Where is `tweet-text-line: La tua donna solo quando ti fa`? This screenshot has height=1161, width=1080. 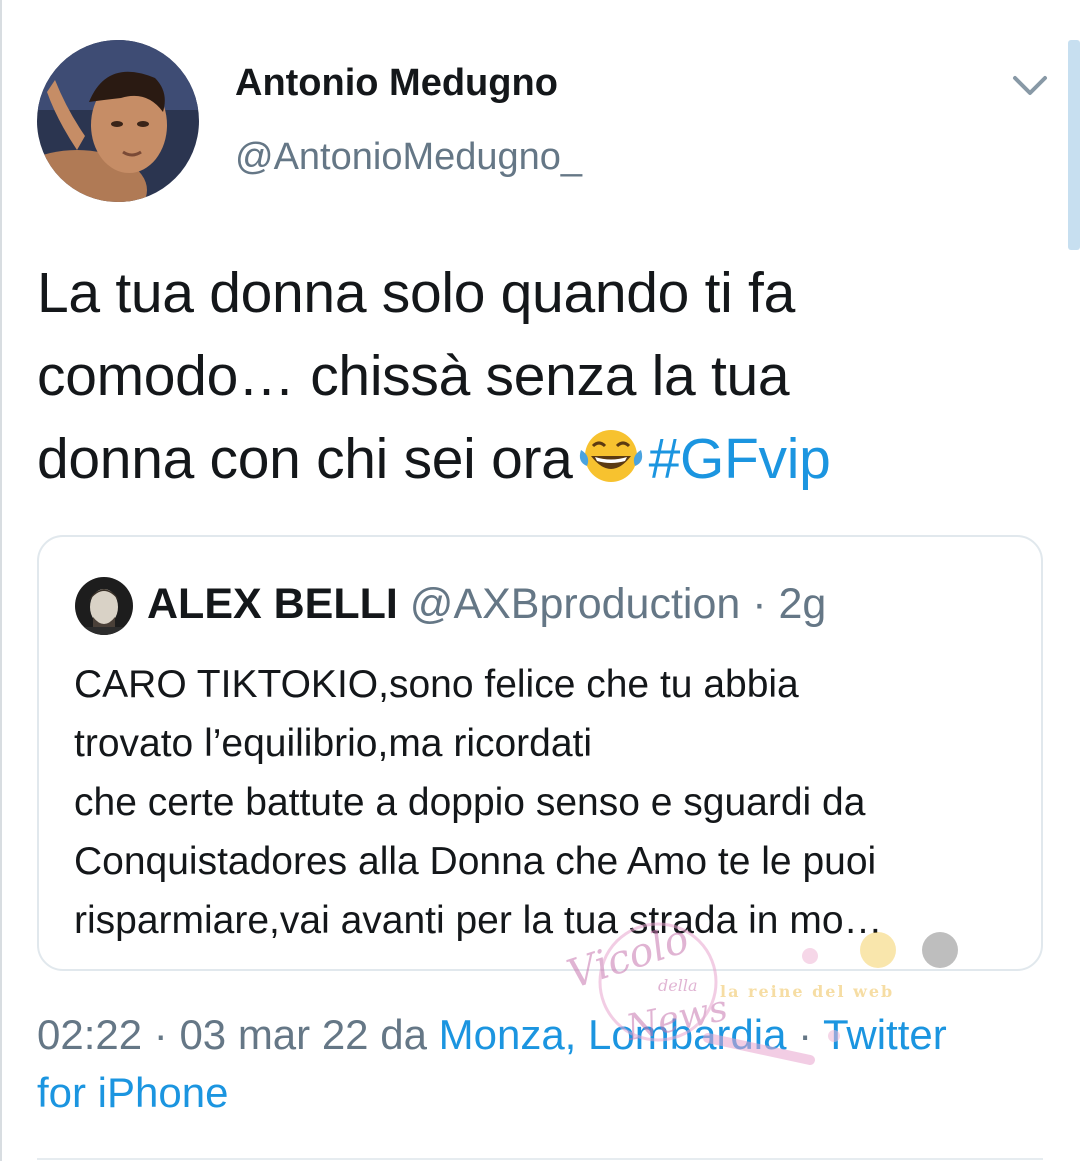
tweet-text-line: La tua donna solo quando ti fa is located at coordinates (416, 293).